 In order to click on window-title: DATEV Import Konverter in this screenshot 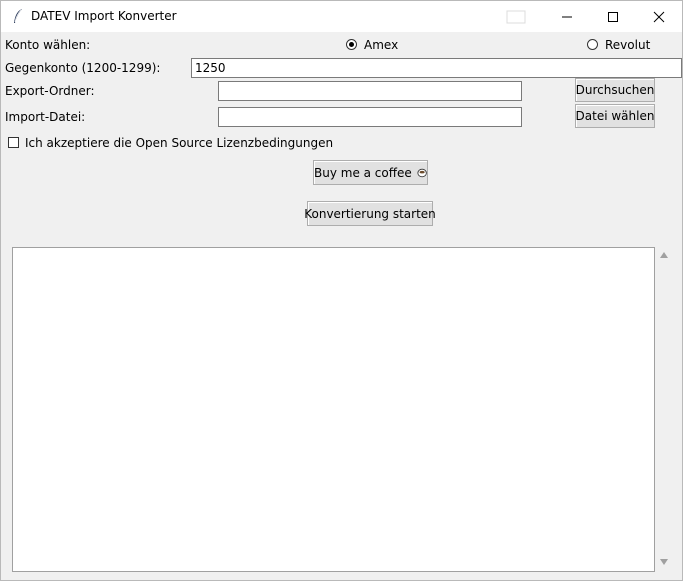, I will do `click(104, 16)`.